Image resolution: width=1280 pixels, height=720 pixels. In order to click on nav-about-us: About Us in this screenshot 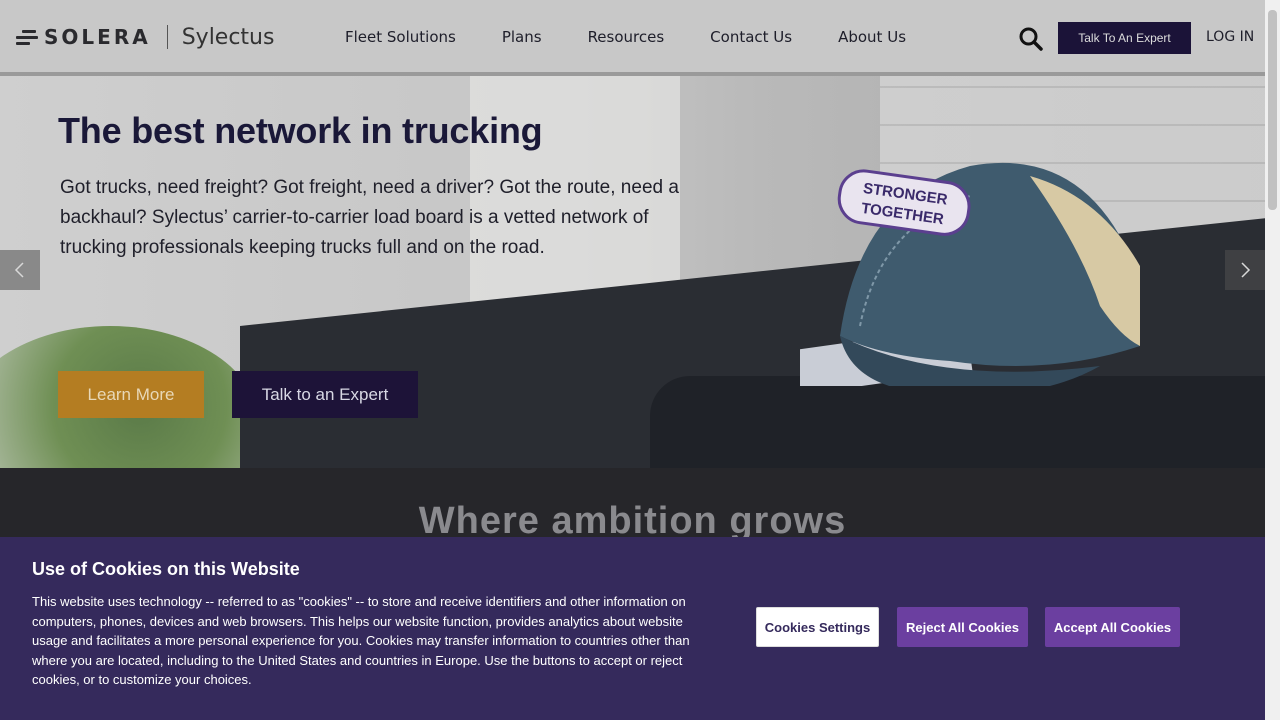, I will do `click(872, 37)`.